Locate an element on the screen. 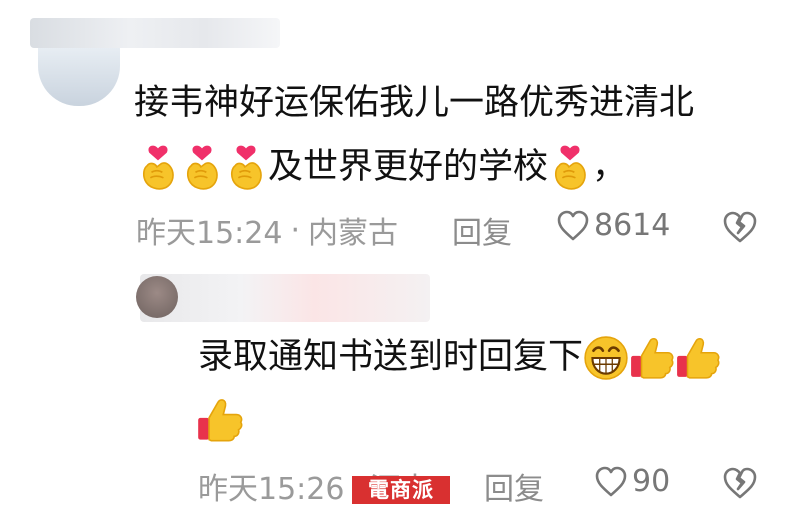 This screenshot has height=530, width=800. like-button: 90 is located at coordinates (632, 481).